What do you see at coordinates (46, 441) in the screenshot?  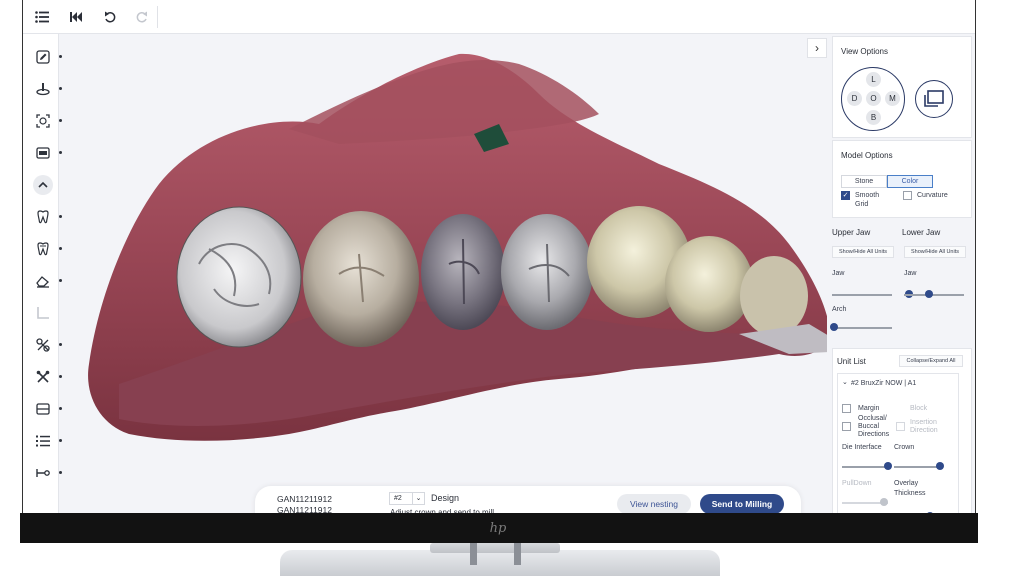 I see `list-icon` at bounding box center [46, 441].